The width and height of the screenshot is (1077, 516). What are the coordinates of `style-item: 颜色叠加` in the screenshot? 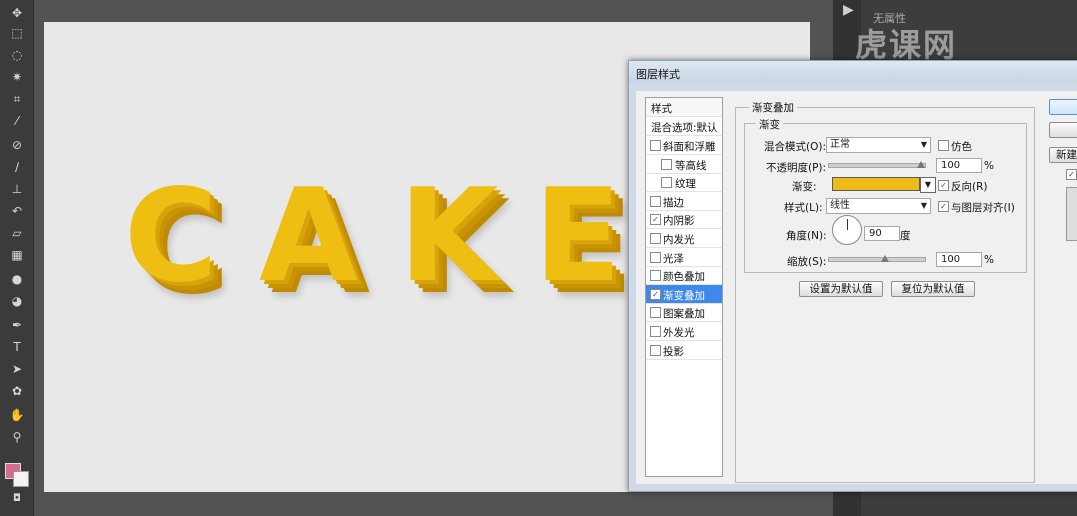 It's located at (684, 276).